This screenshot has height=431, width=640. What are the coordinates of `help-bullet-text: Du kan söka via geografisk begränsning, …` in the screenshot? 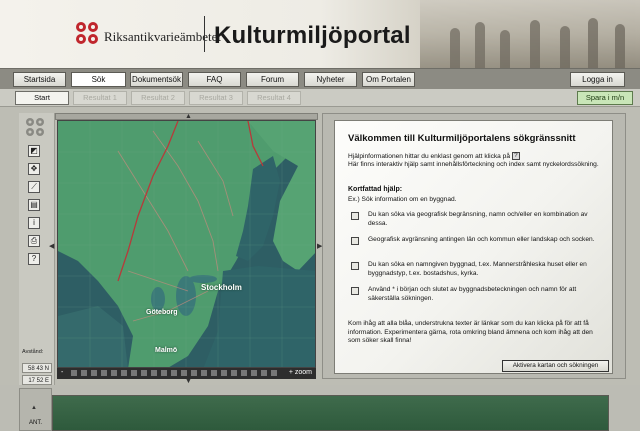 It's located at (478, 219).